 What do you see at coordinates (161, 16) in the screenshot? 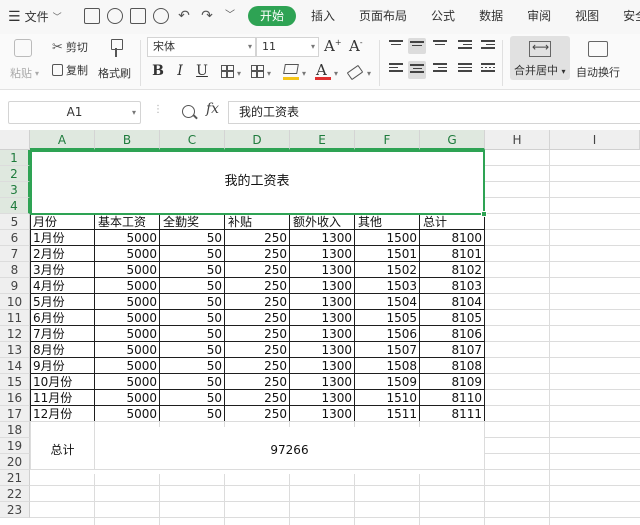
I see `print-preview-icon` at bounding box center [161, 16].